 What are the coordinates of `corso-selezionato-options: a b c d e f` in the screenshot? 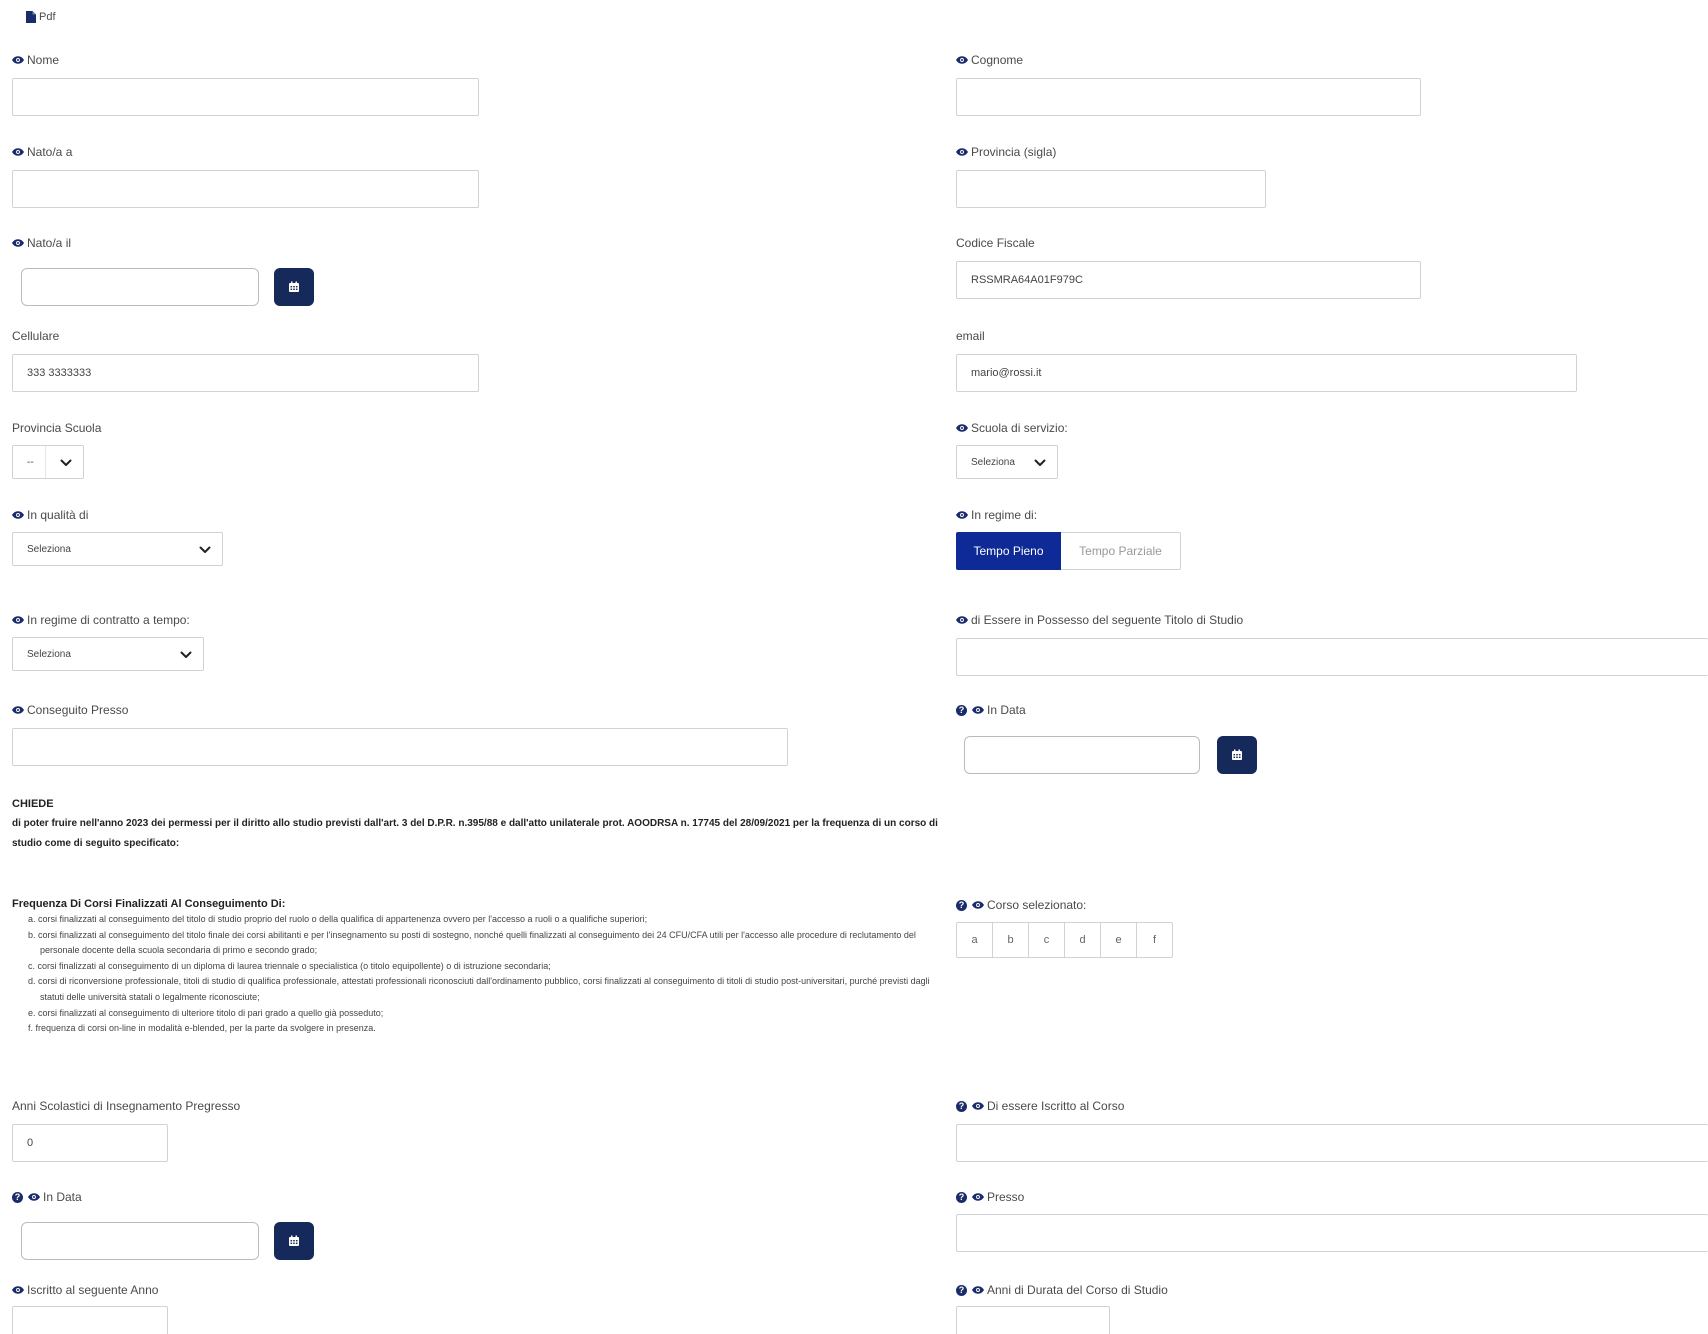 It's located at (1064, 940).